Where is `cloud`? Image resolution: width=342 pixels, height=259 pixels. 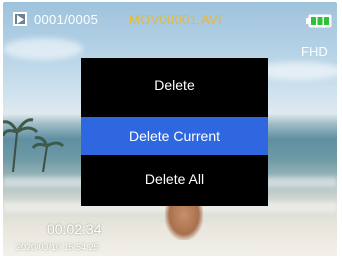 cloud is located at coordinates (43, 49).